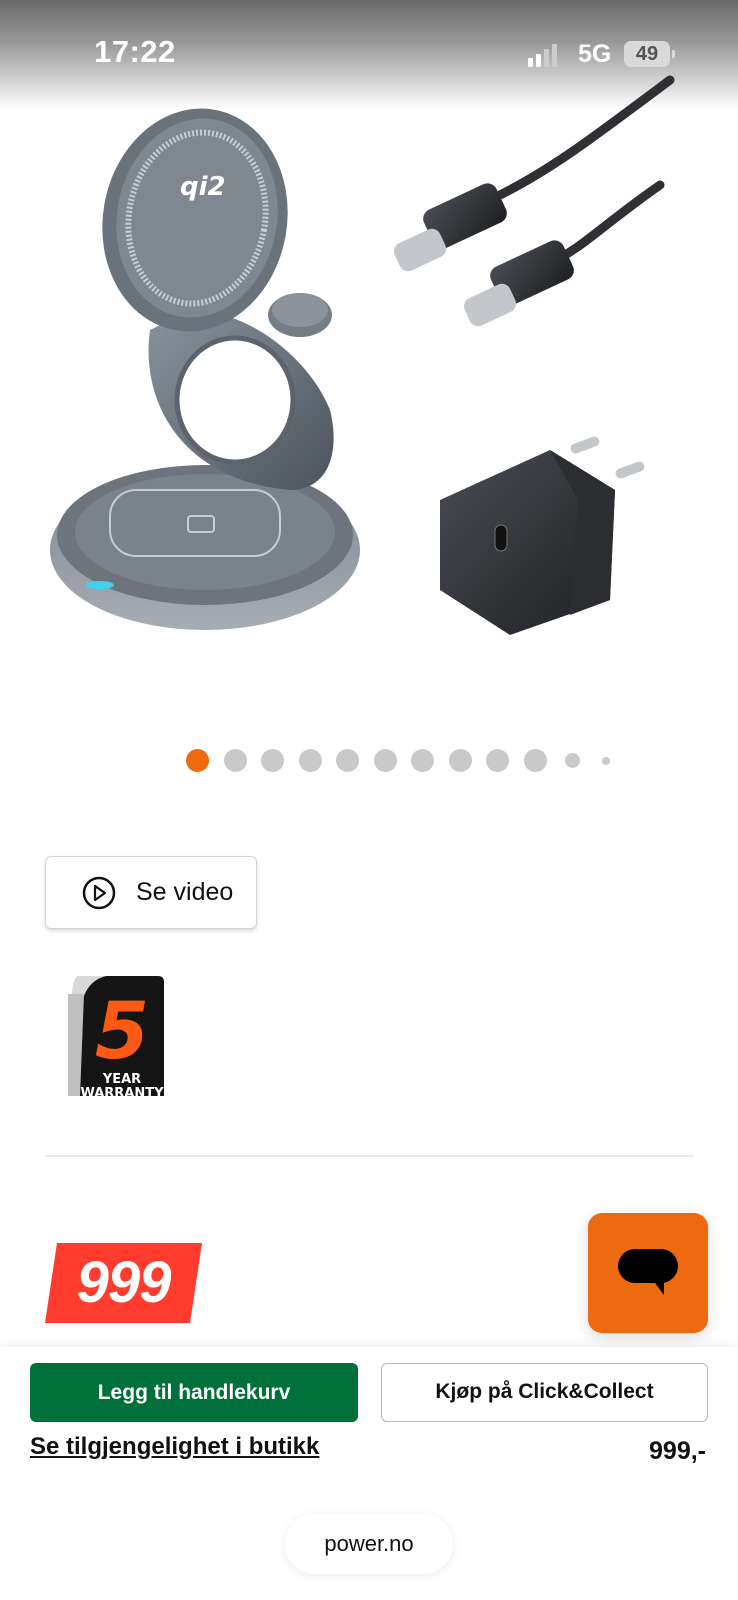 This screenshot has width=738, height=1600. Describe the element at coordinates (369, 1544) in the screenshot. I see `browser-url-bar: power.no` at that location.